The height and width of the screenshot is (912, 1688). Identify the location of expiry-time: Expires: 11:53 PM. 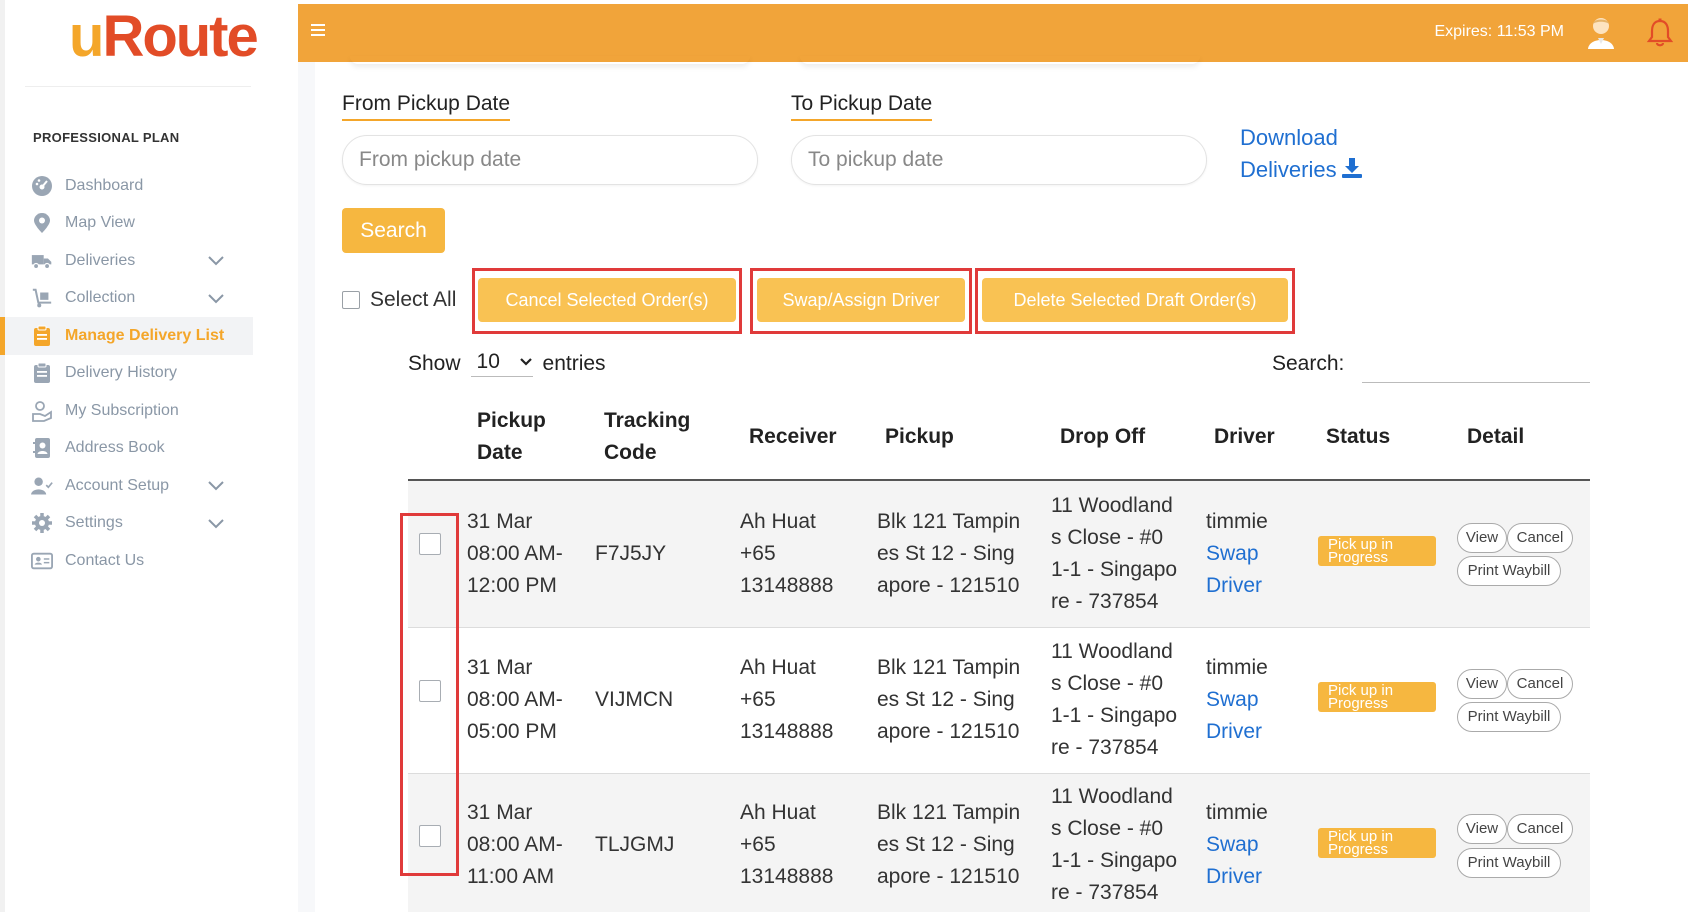
(1499, 31).